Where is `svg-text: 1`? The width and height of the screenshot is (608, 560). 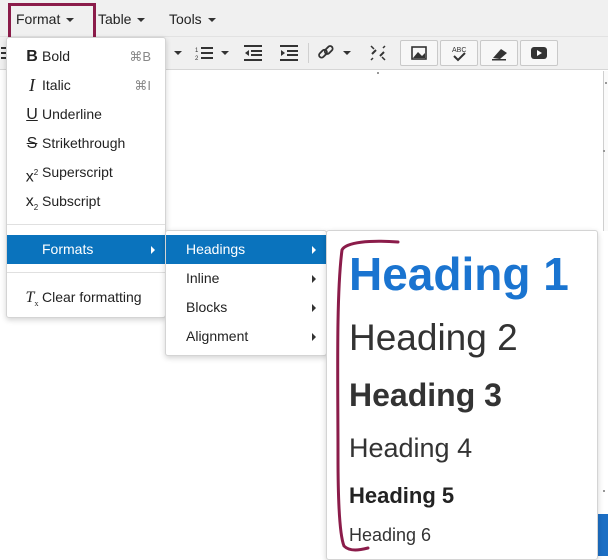 svg-text: 1 is located at coordinates (197, 51).